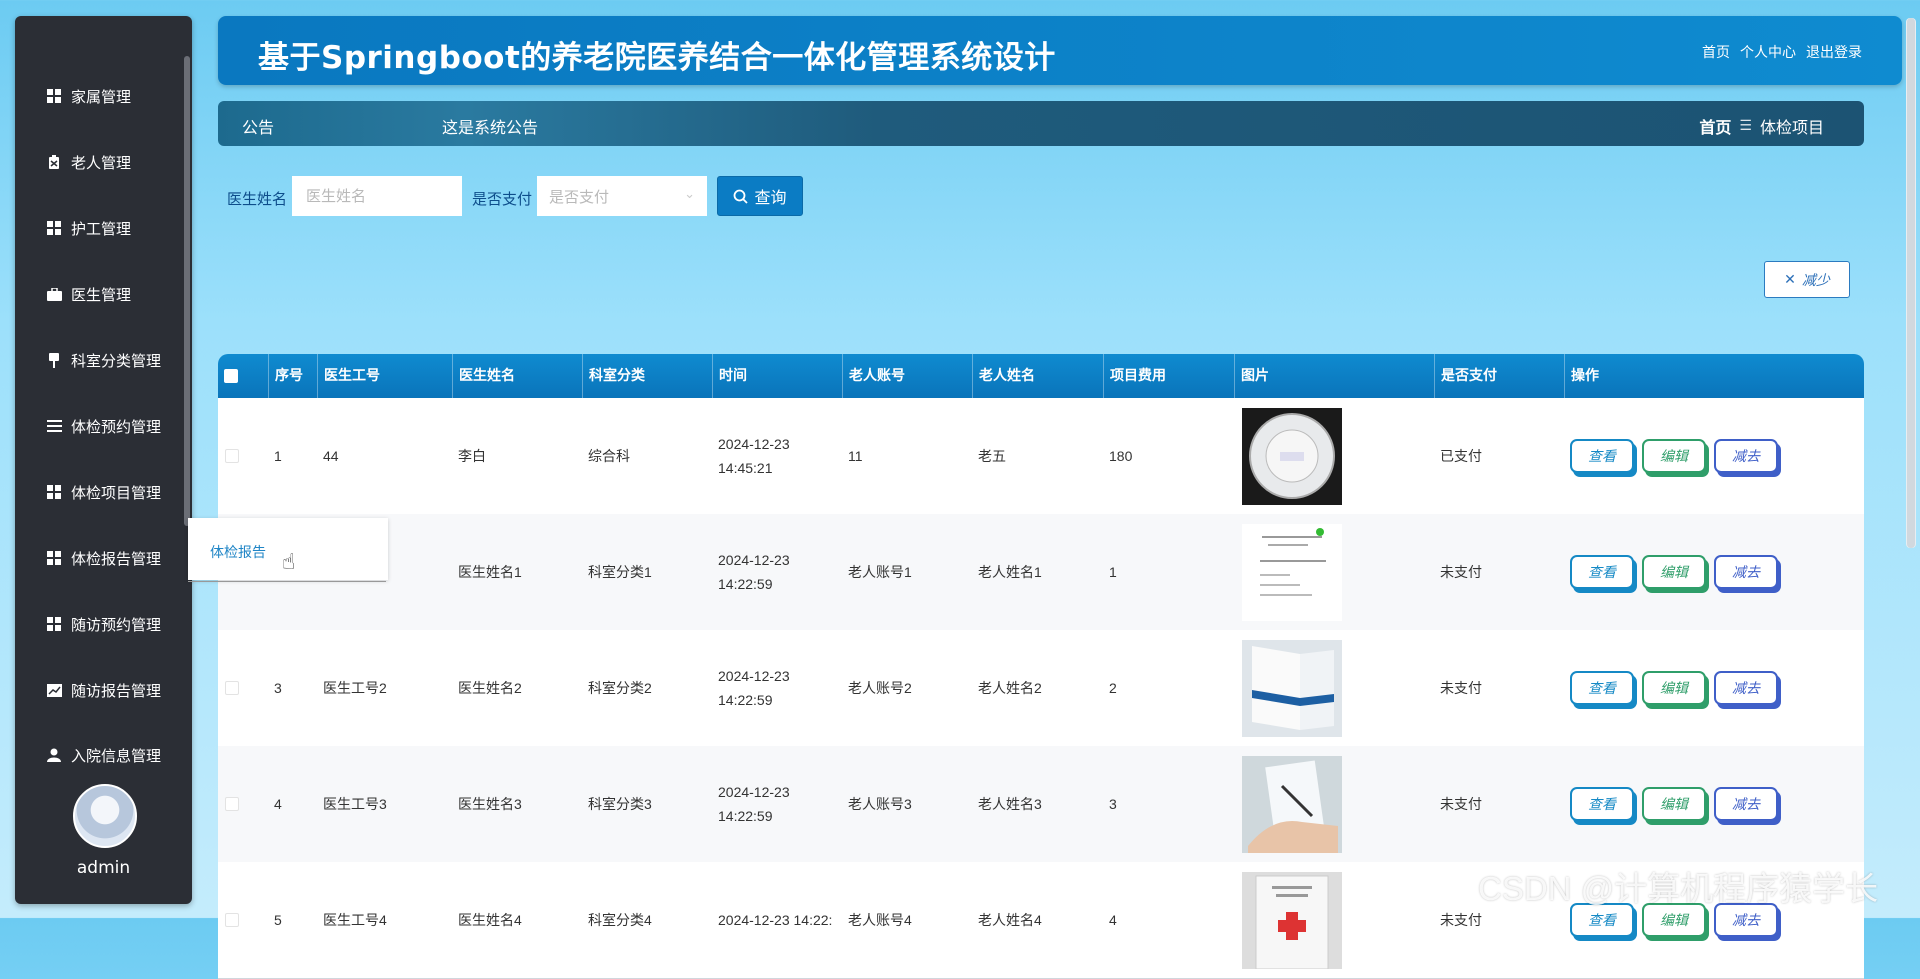 Image resolution: width=1920 pixels, height=979 pixels. What do you see at coordinates (116, 360) in the screenshot?
I see `sidebar-item-label: 科室分类管理` at bounding box center [116, 360].